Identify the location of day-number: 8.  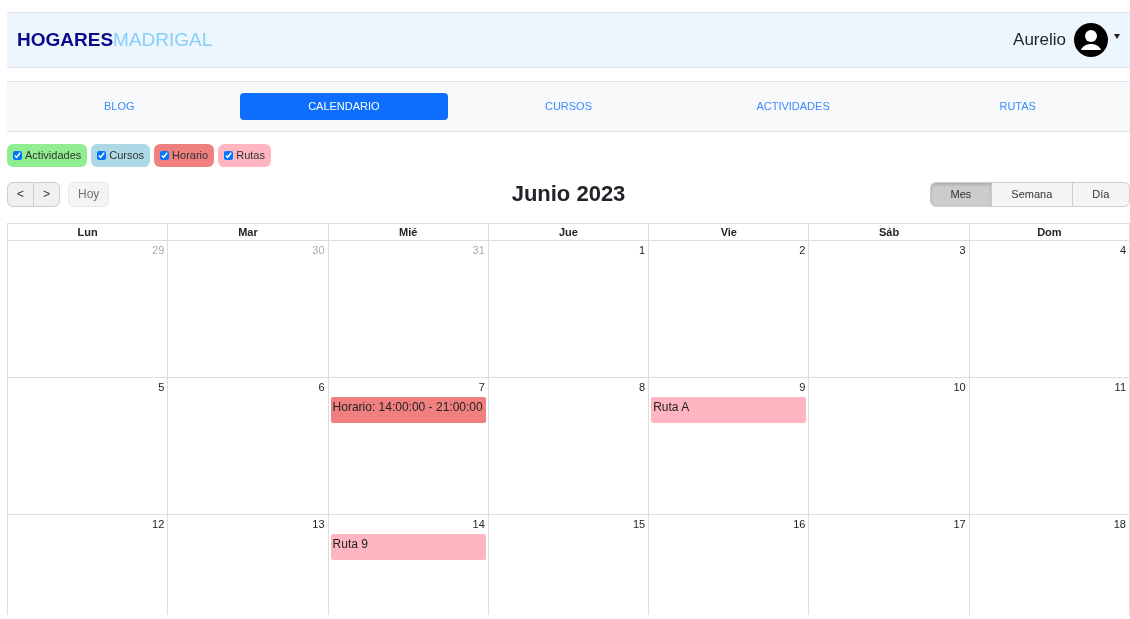
(642, 386).